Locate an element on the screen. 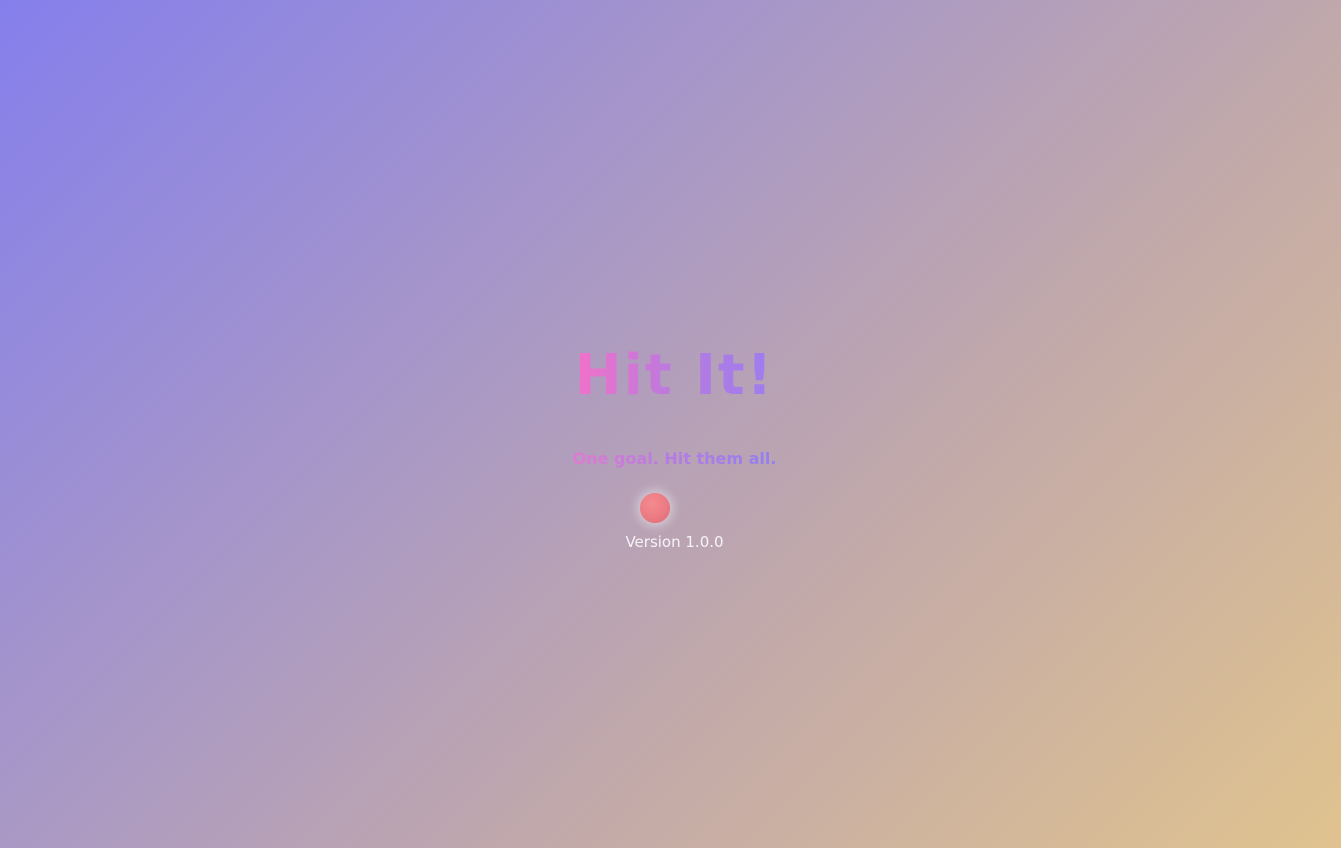 This screenshot has height=848, width=1341. ball-icon is located at coordinates (655, 508).